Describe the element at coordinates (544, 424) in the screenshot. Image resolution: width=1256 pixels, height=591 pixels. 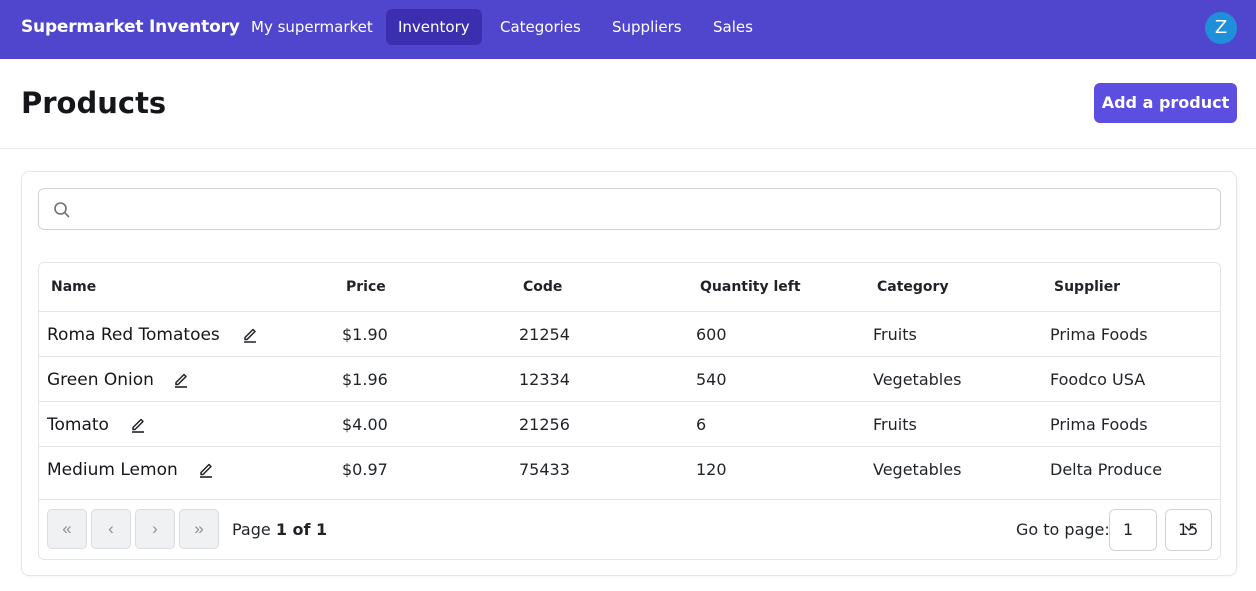
I see `product-code: 21256` at that location.